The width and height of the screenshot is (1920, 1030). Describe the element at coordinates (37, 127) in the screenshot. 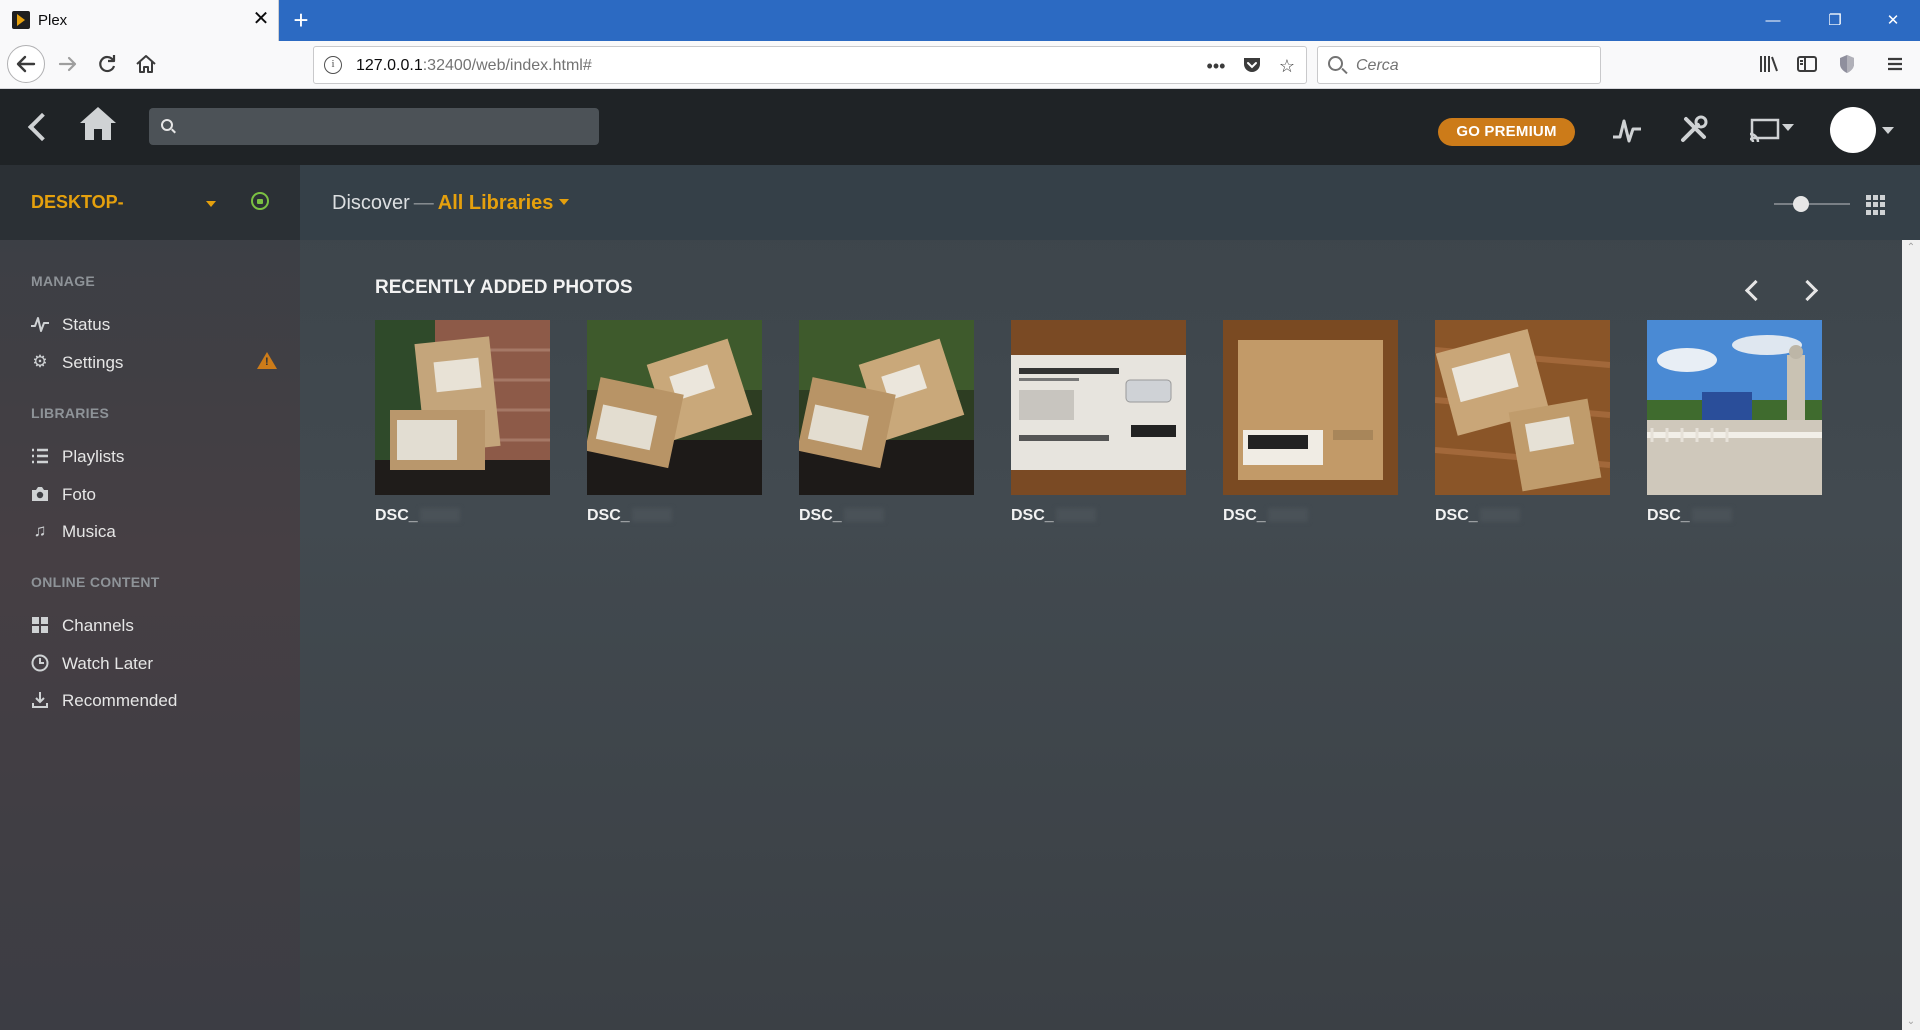

I see `plex-back-button` at that location.